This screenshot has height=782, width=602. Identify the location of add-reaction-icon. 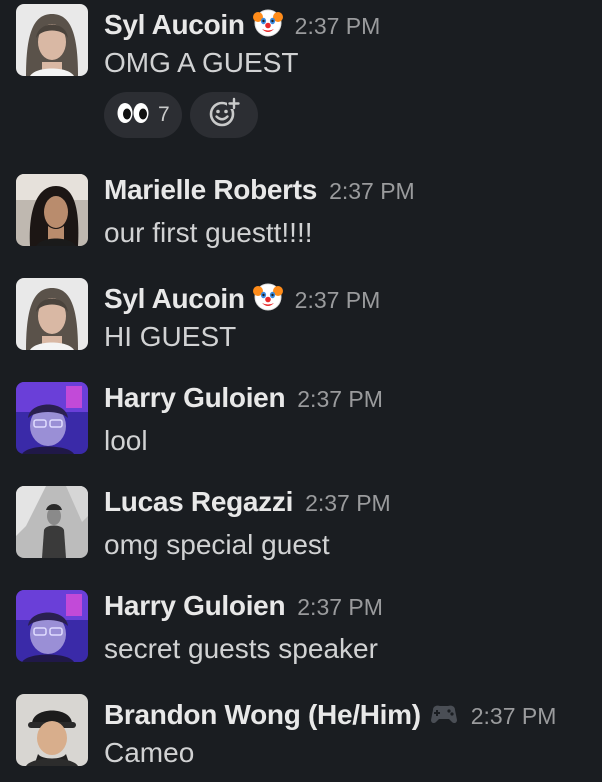
(224, 115).